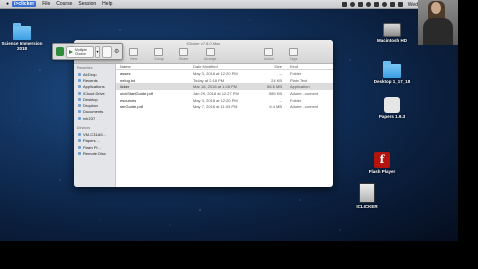 The width and height of the screenshot is (478, 269). I want to click on documents-icon, so click(79, 112).